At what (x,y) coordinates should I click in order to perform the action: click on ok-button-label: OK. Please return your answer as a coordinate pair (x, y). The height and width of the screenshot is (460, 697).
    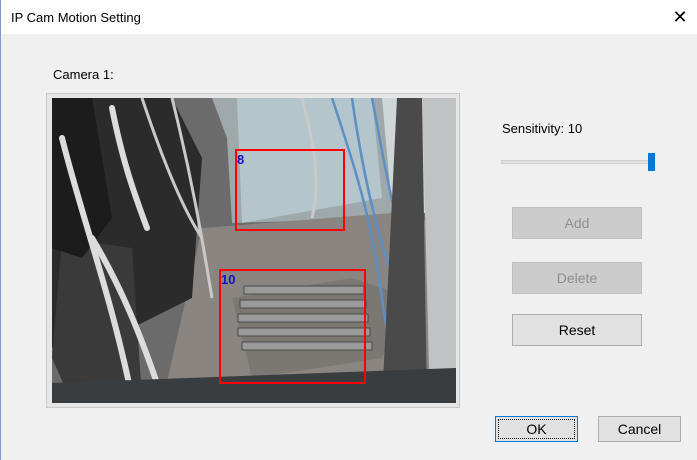
    Looking at the image, I should click on (536, 429).